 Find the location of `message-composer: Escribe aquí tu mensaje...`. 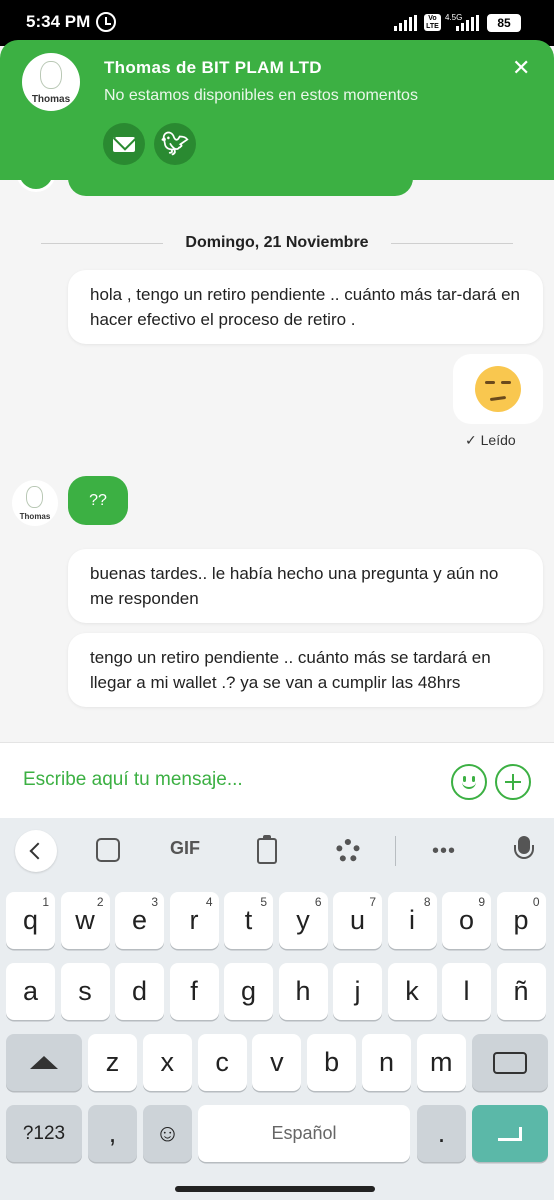

message-composer: Escribe aquí tu mensaje... is located at coordinates (277, 780).